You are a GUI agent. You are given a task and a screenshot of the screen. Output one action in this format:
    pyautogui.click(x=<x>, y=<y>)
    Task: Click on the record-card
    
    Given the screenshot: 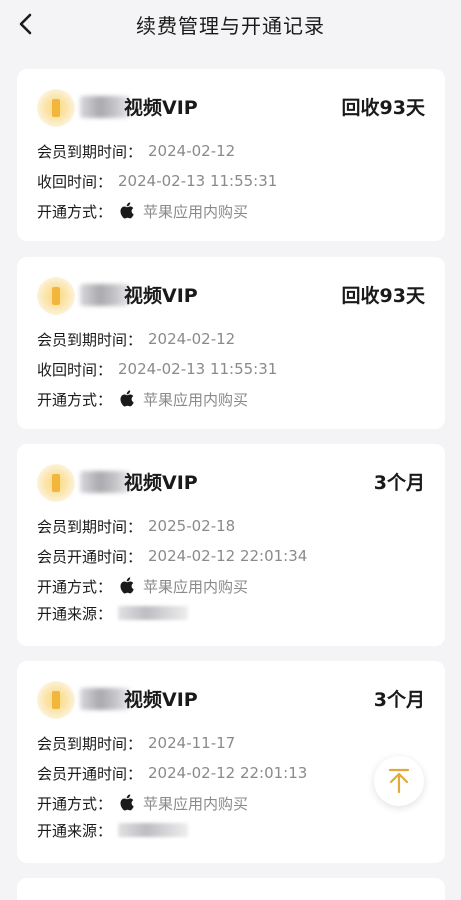 What is the action you would take?
    pyautogui.click(x=231, y=889)
    